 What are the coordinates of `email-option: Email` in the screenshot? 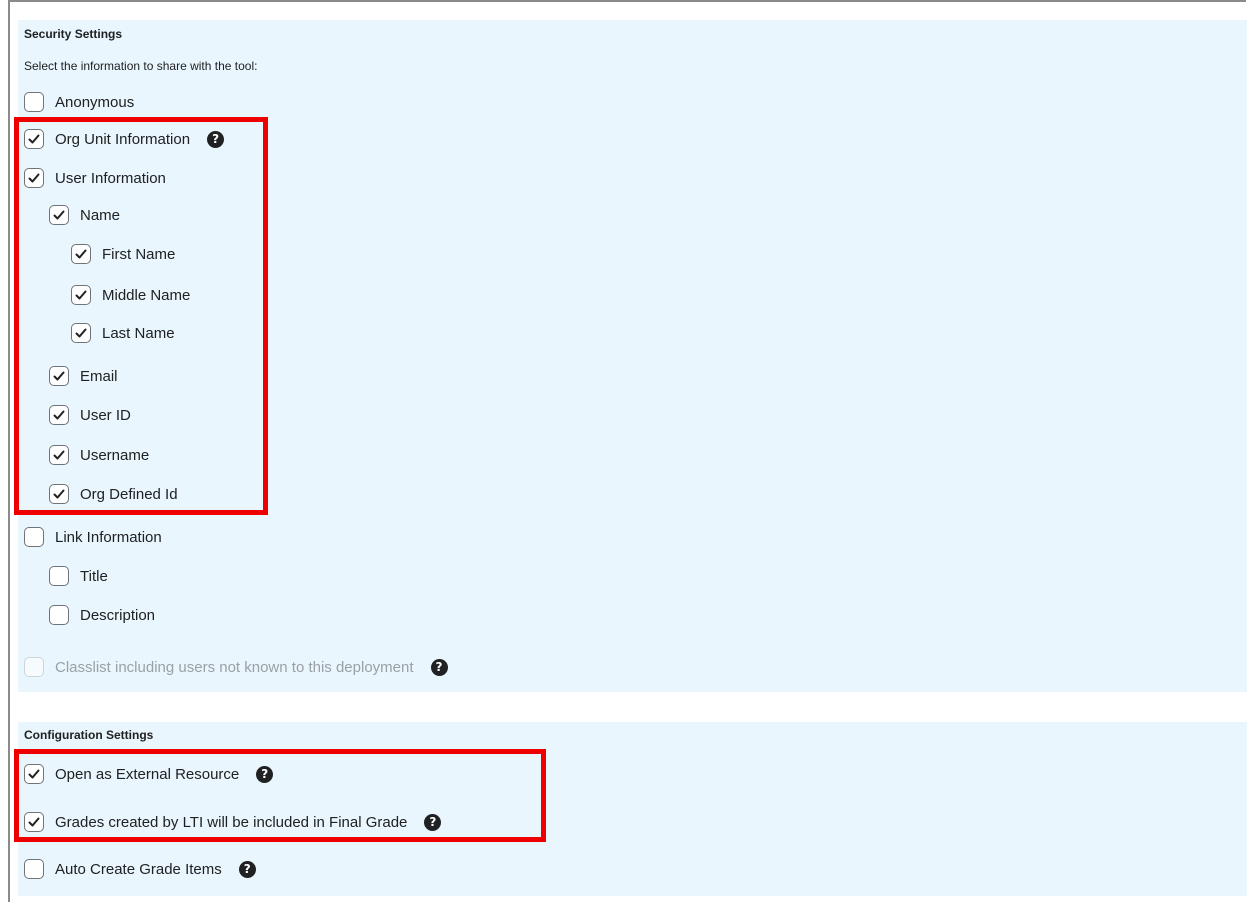 It's located at (83, 376).